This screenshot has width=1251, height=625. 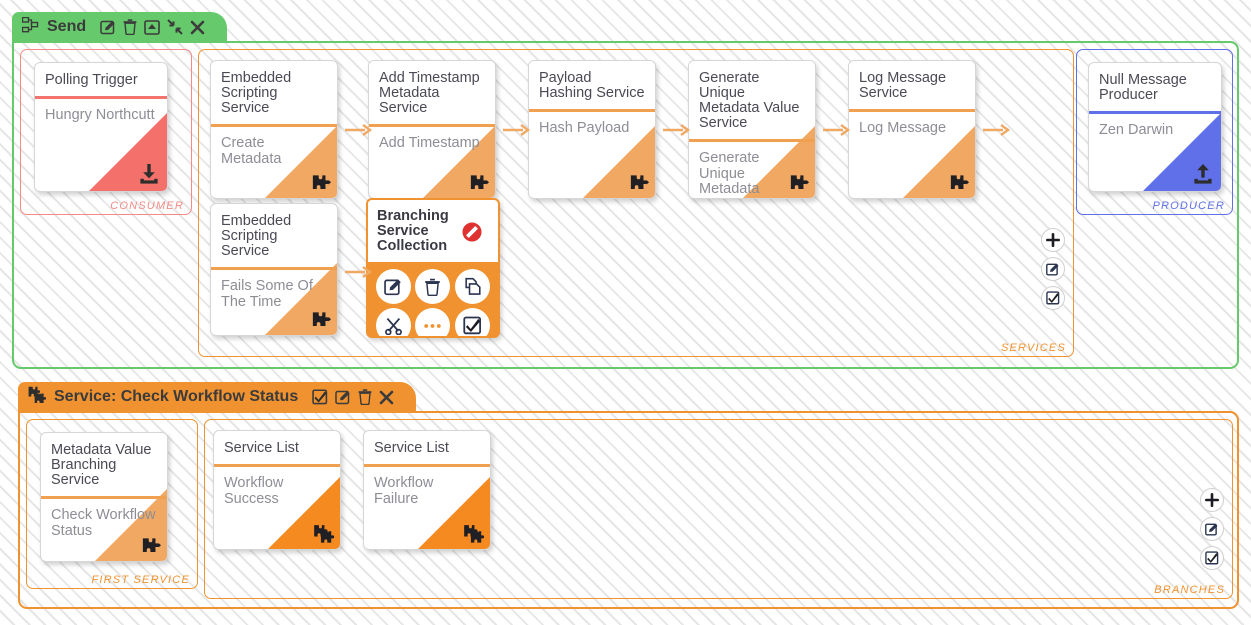 What do you see at coordinates (147, 206) in the screenshot?
I see `consumer-region-label: CONSUMER` at bounding box center [147, 206].